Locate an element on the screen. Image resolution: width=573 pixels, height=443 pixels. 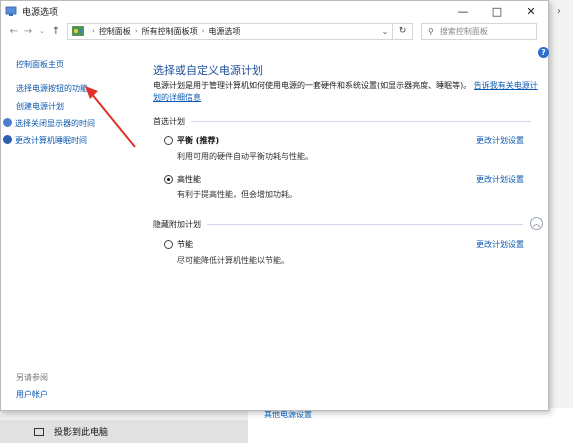
radio-power-saver is located at coordinates (168, 244).